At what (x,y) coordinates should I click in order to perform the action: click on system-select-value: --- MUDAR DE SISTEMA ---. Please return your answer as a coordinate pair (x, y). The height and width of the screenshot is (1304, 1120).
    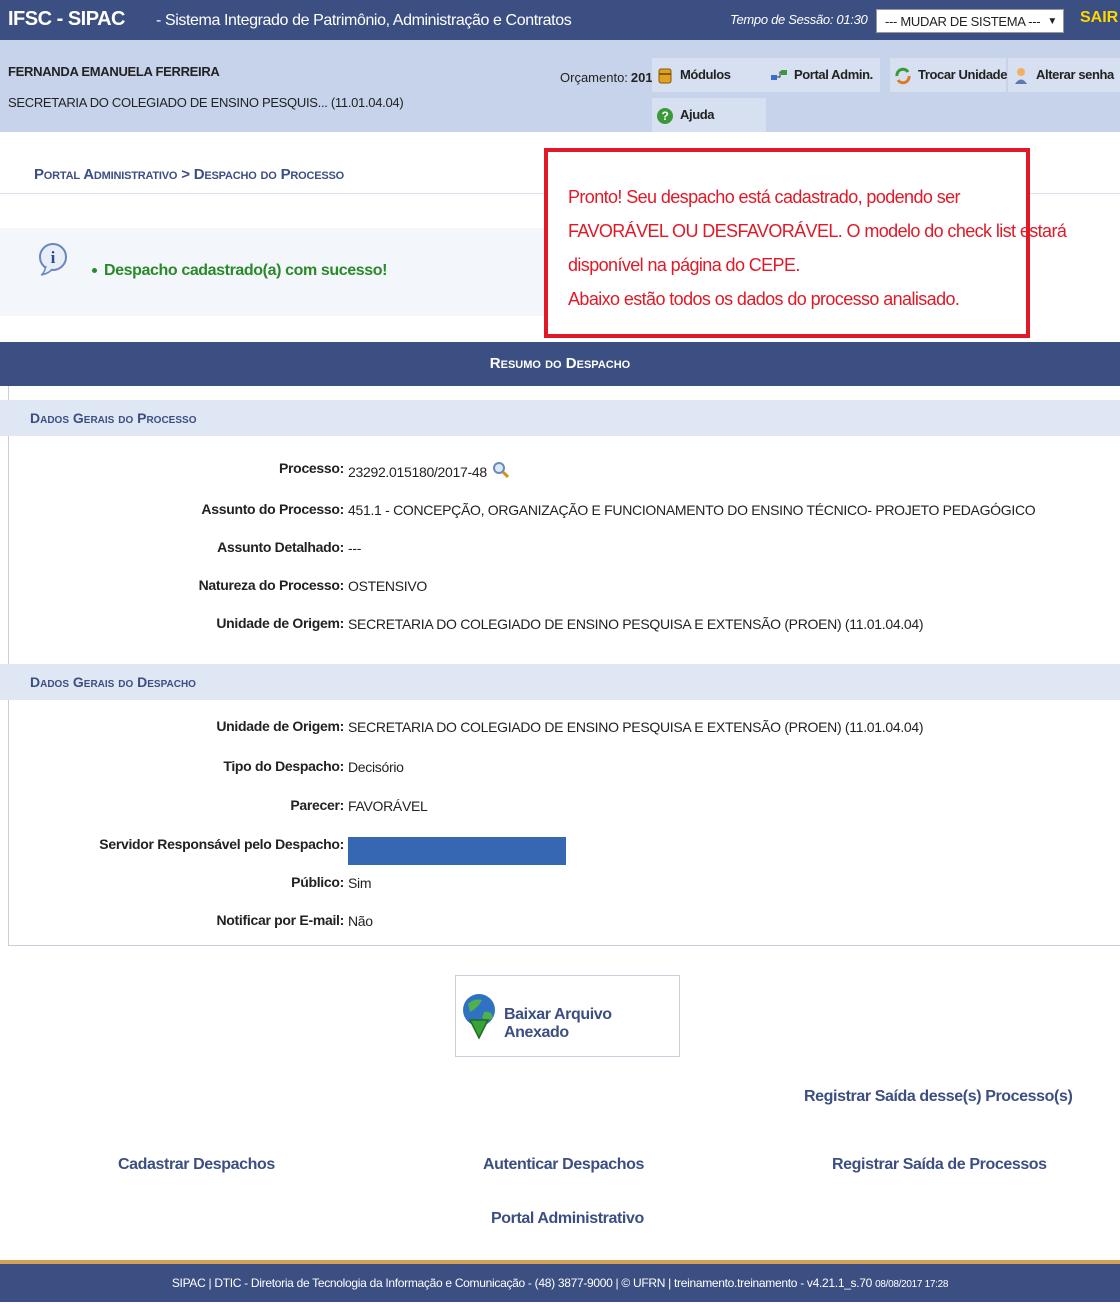
    Looking at the image, I should click on (963, 21).